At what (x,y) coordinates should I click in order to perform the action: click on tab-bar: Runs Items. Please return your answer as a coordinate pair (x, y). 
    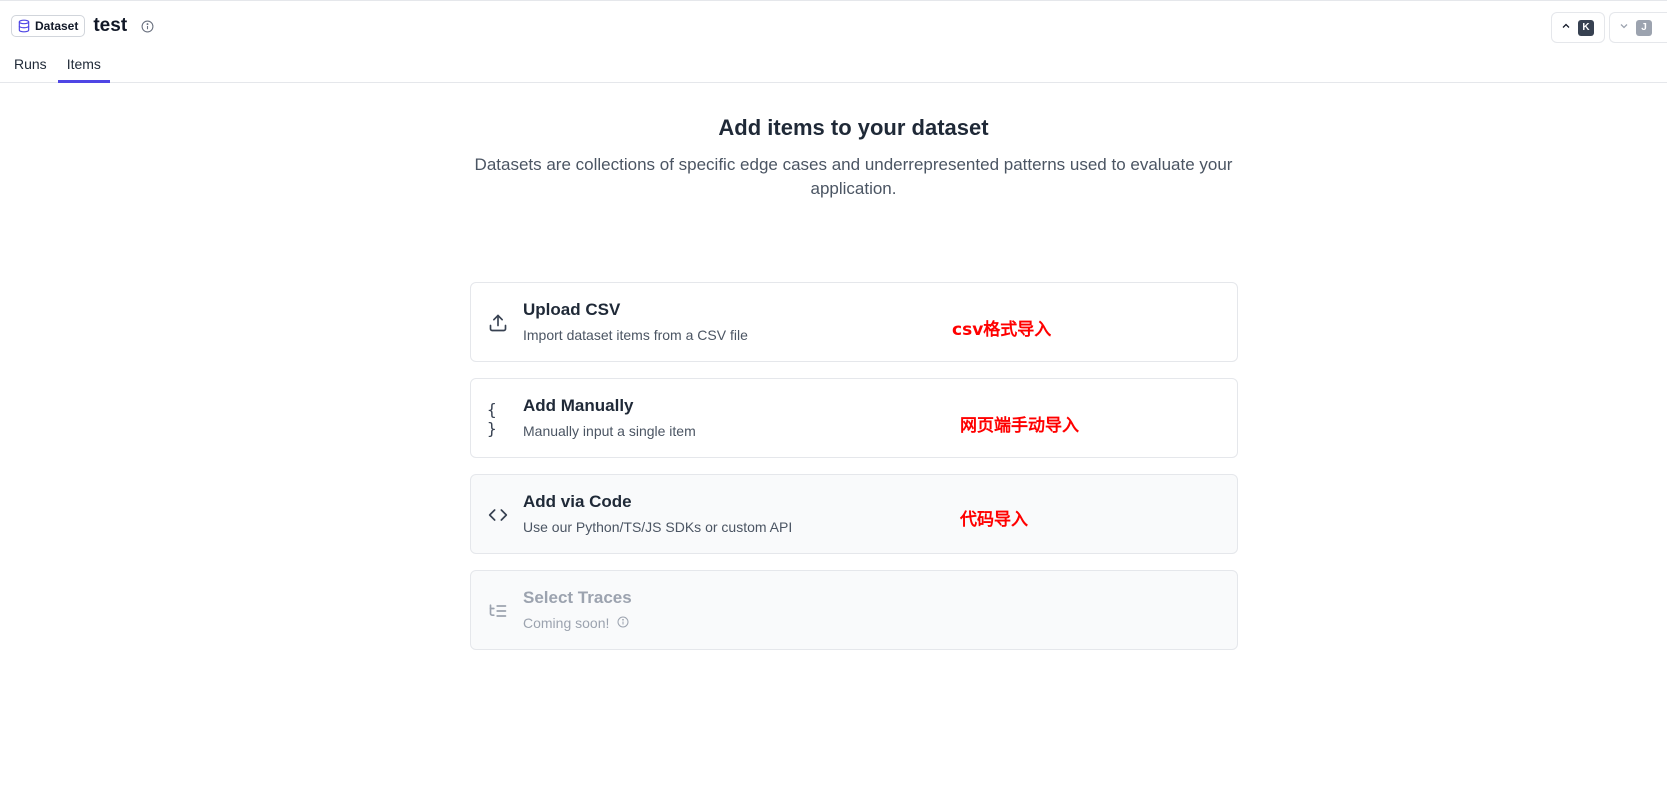
    Looking at the image, I should click on (55, 67).